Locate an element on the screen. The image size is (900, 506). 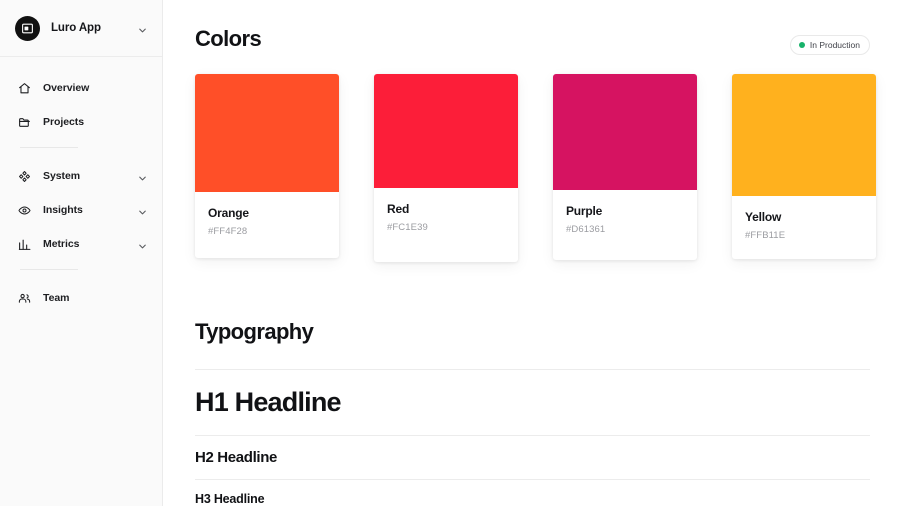
workspace-switcher: Luro App is located at coordinates (81, 28).